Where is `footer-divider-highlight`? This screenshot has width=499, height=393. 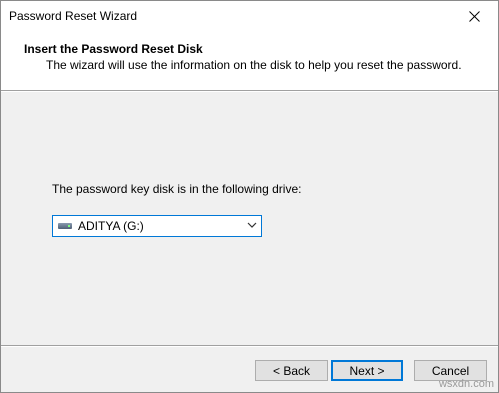
footer-divider-highlight is located at coordinates (249, 346).